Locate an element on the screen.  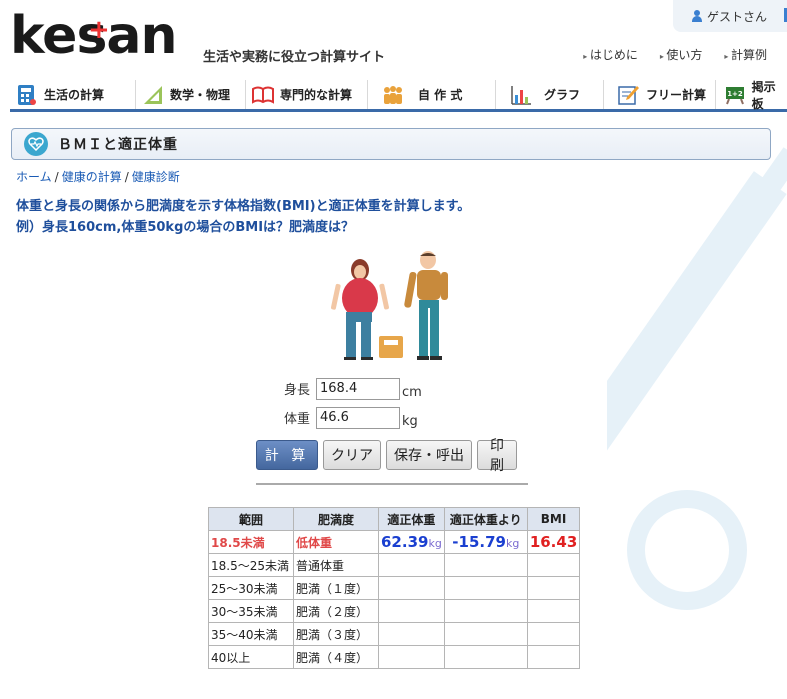
col-bmi: BMI is located at coordinates (553, 519).